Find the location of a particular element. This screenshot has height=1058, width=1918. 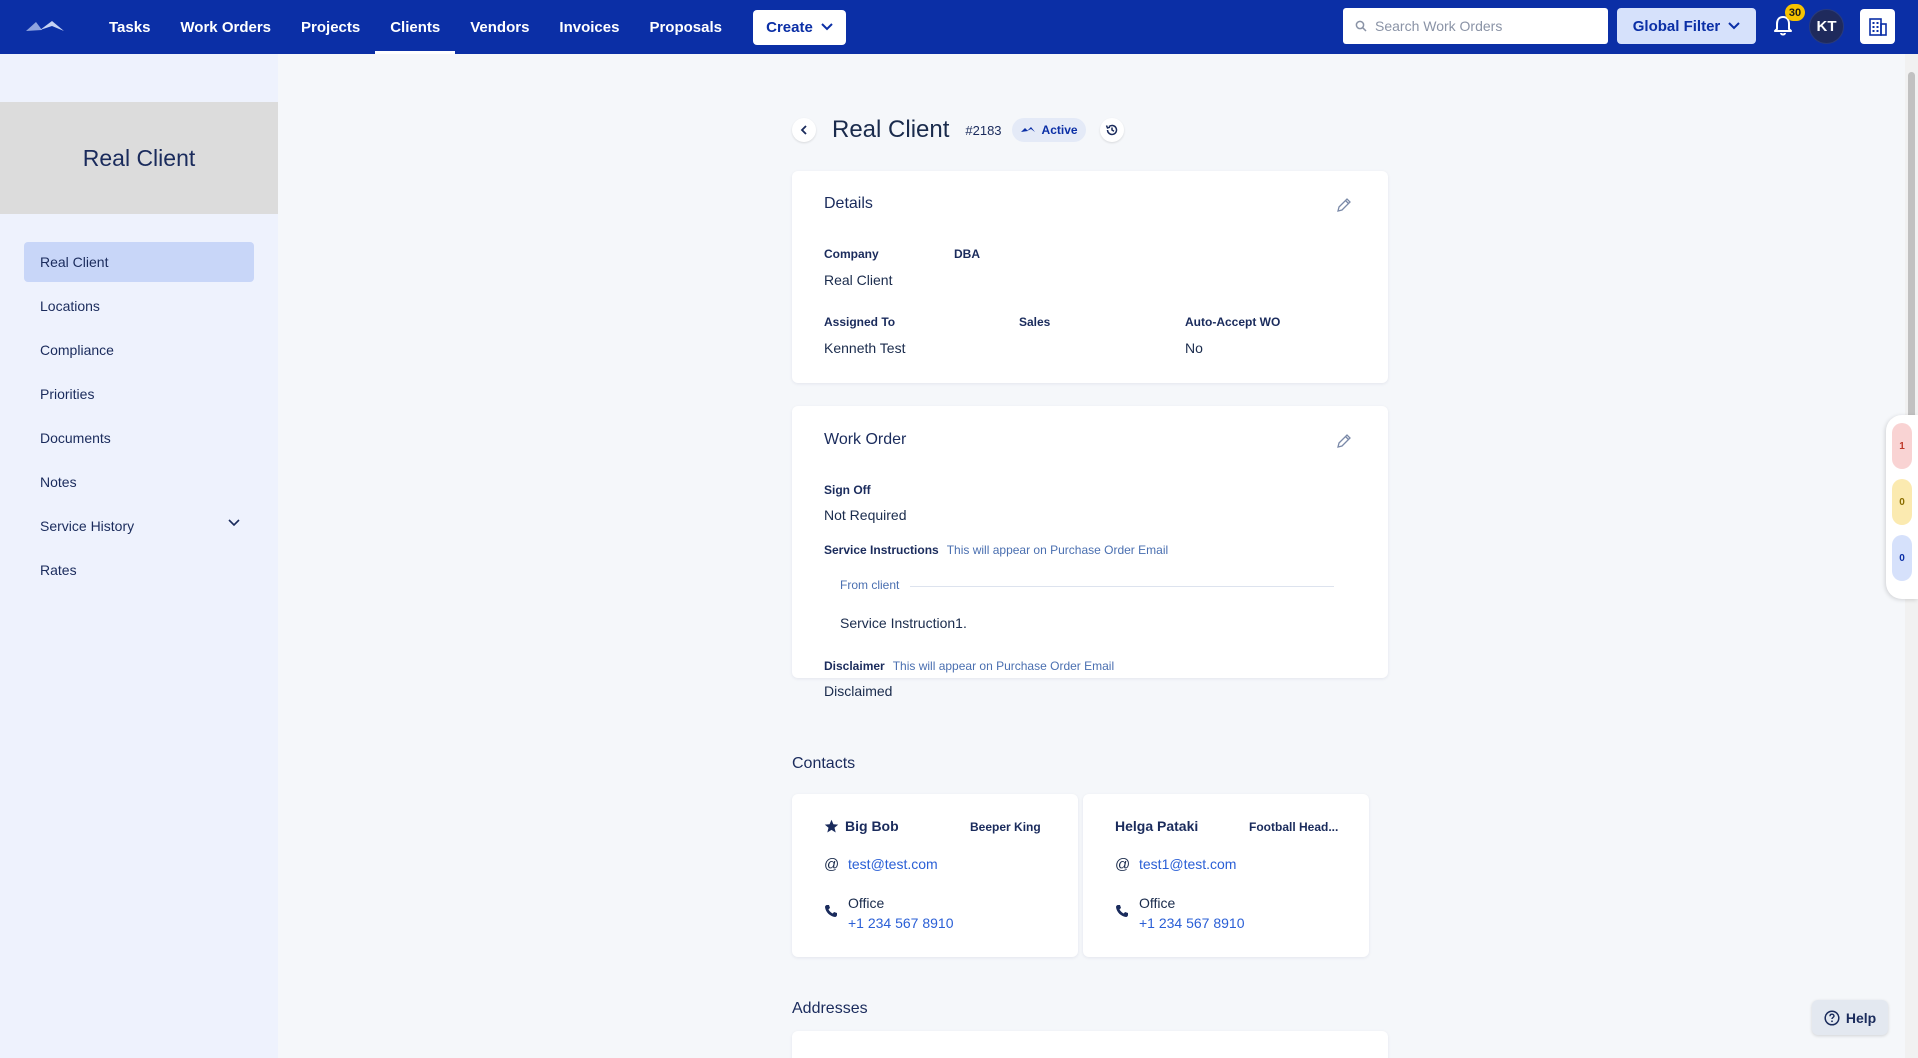

notification-badge: 30 is located at coordinates (1795, 12).